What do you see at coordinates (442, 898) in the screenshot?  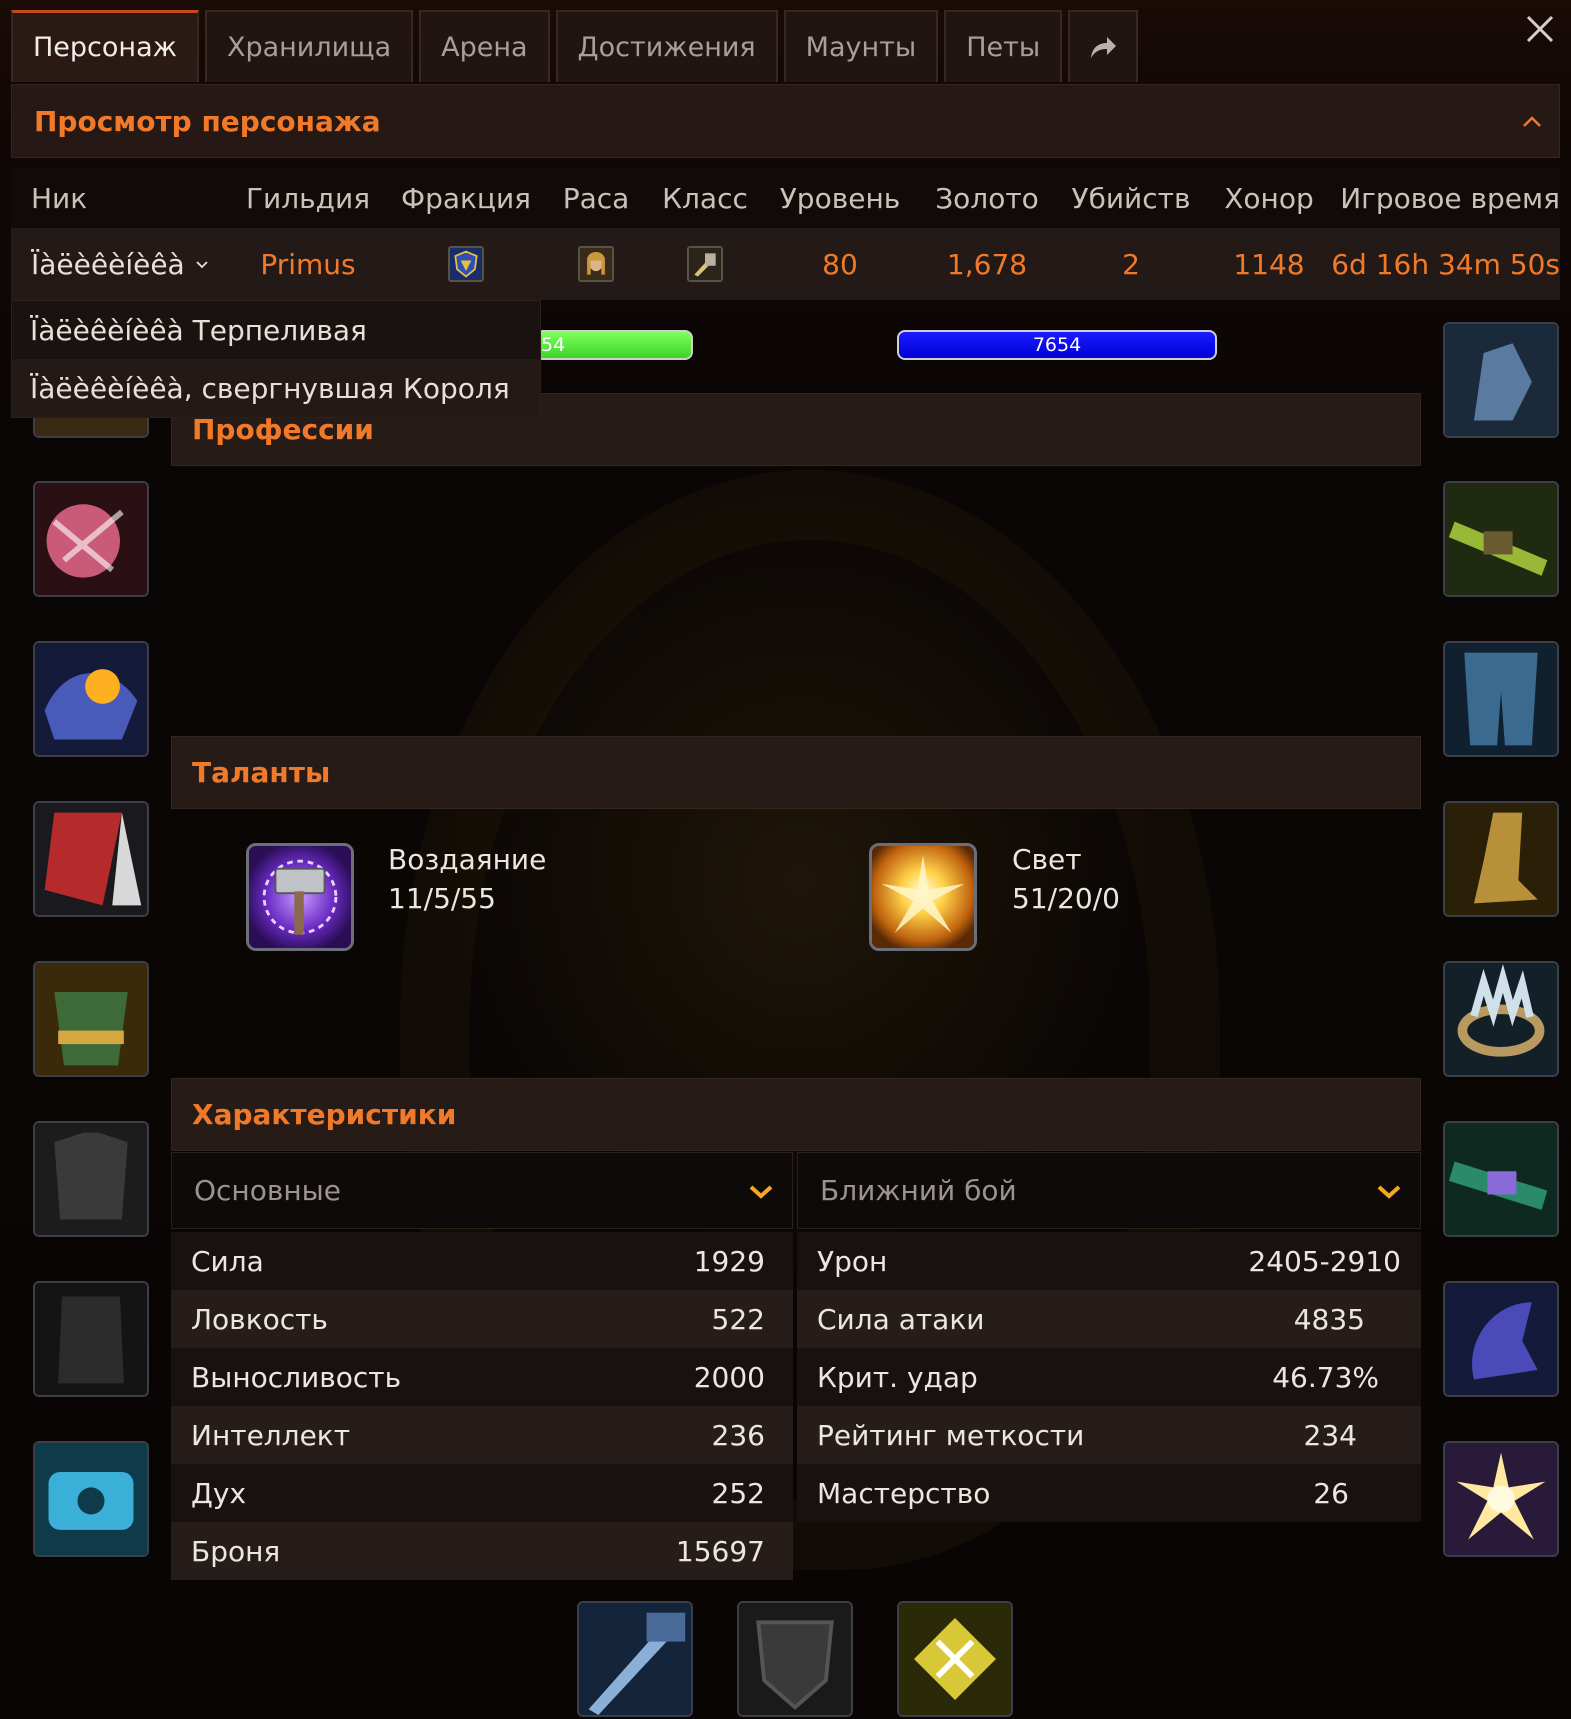 I see `talent-spec-points: 11/5/55` at bounding box center [442, 898].